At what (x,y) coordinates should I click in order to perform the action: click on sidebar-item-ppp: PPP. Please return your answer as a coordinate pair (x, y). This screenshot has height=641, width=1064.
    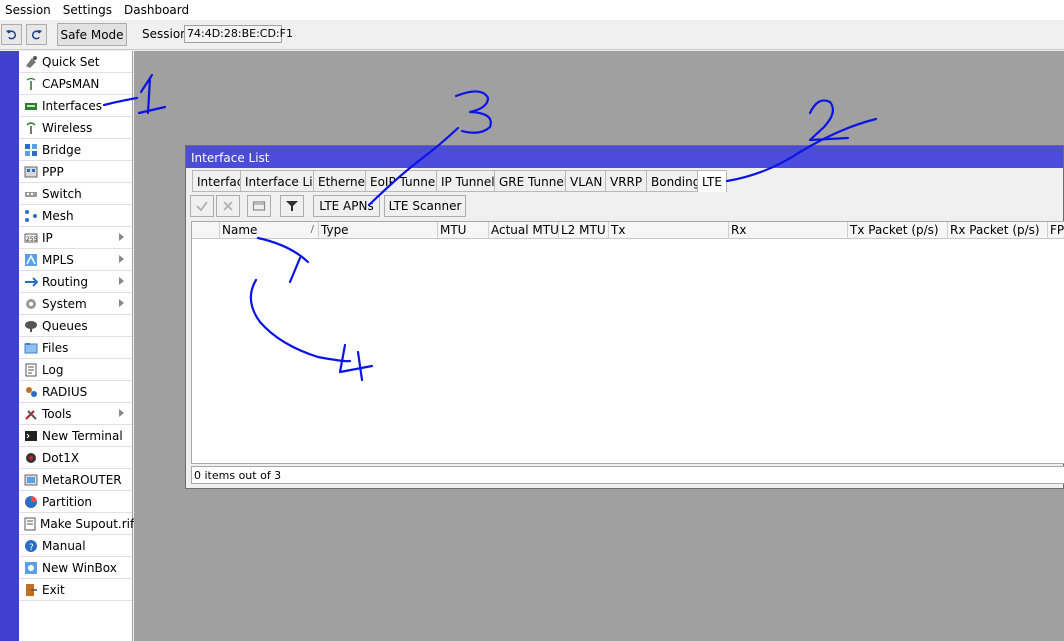
    Looking at the image, I should click on (75, 172).